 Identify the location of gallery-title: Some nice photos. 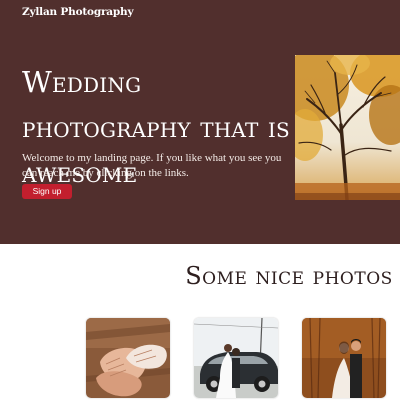
(289, 276).